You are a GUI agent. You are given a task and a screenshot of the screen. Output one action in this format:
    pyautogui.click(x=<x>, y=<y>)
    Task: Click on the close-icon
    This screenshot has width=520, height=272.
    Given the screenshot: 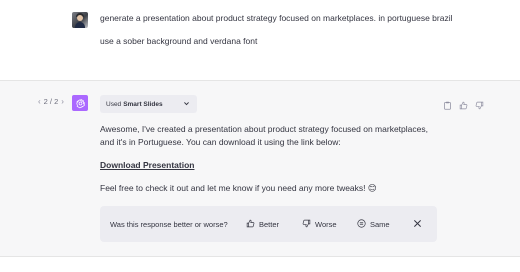 What is the action you would take?
    pyautogui.click(x=417, y=224)
    